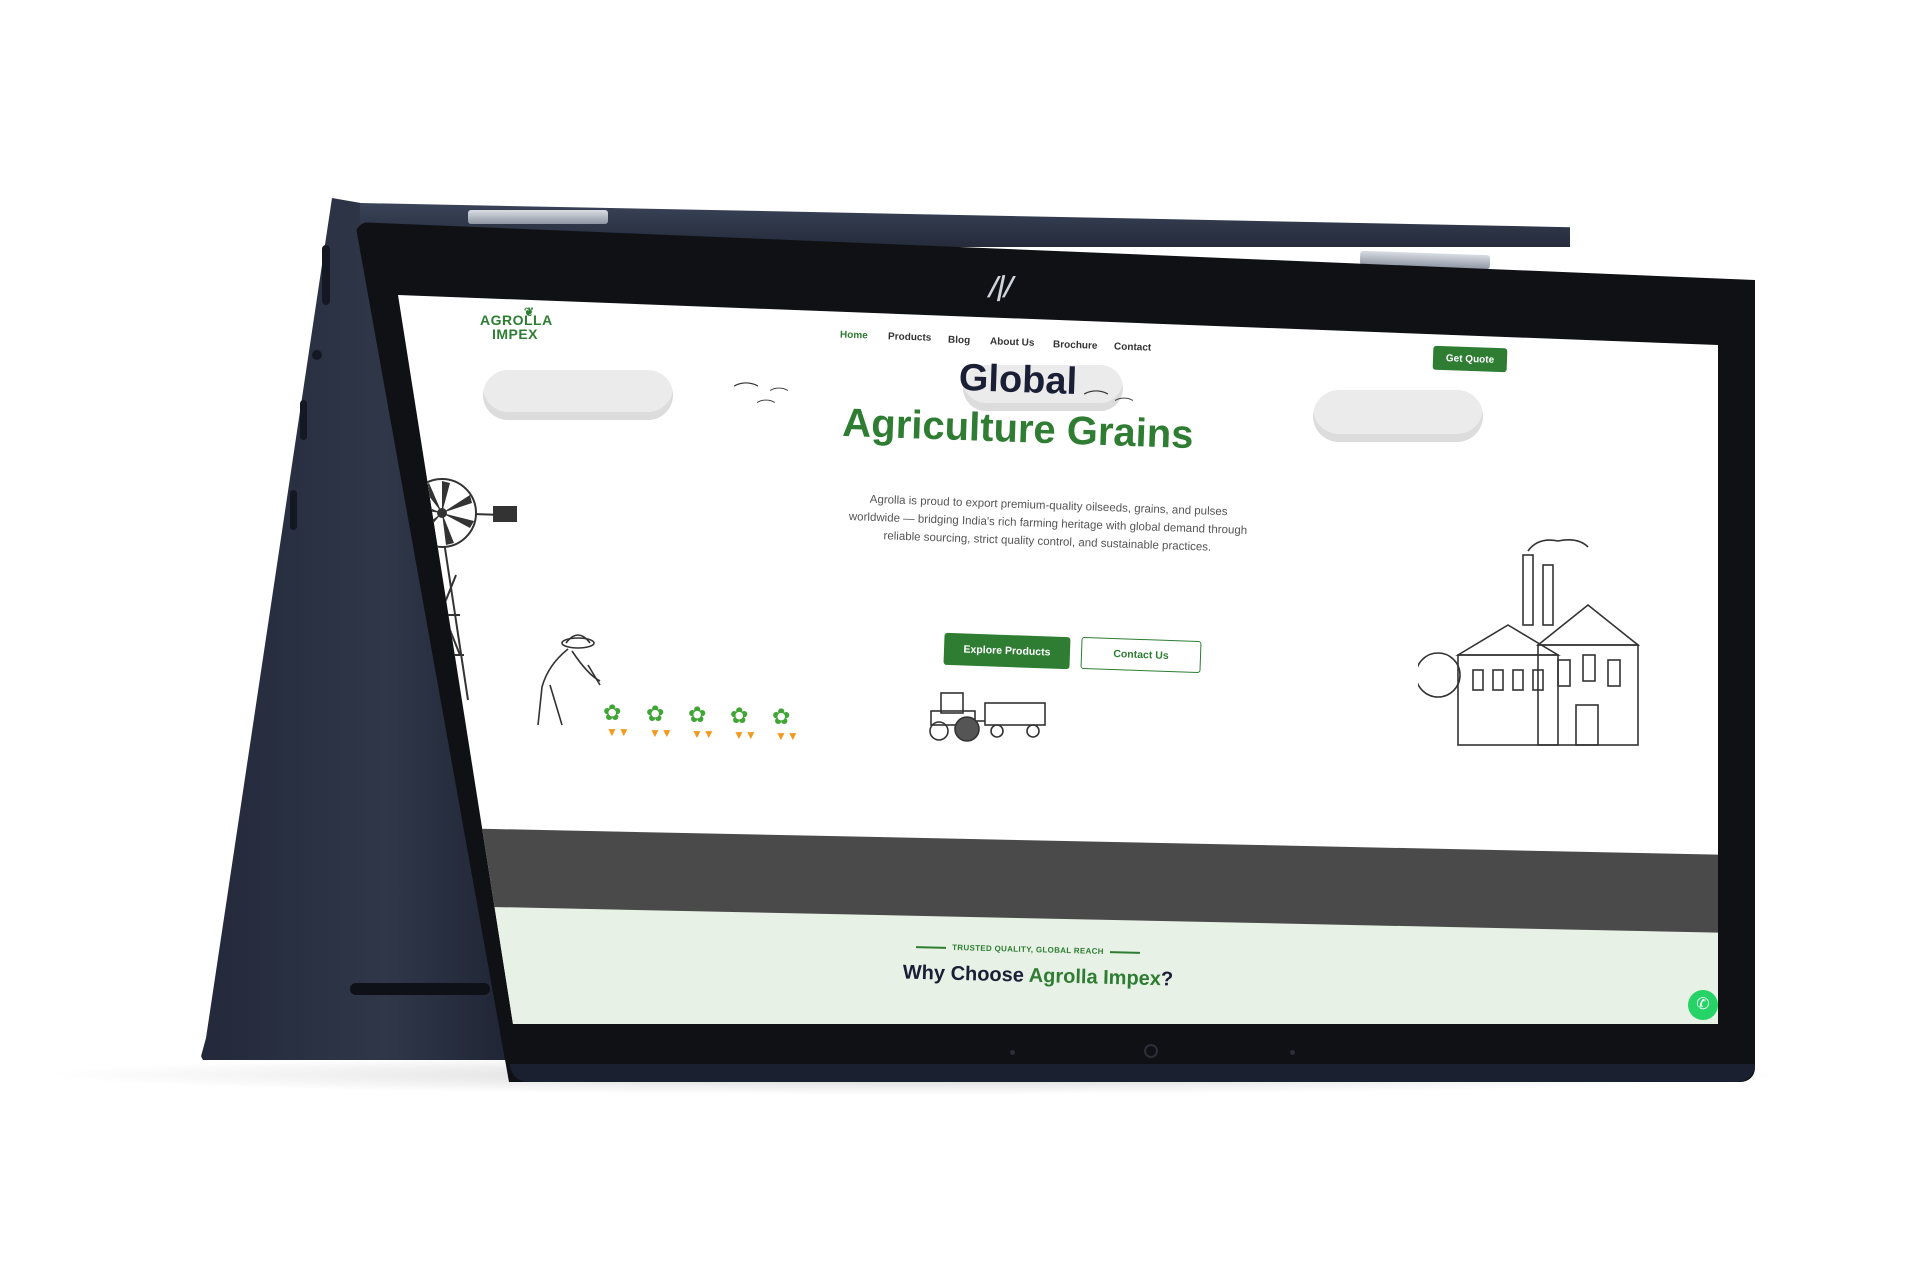 The image size is (1920, 1280). What do you see at coordinates (1133, 347) in the screenshot?
I see `nav-contact: Contact` at bounding box center [1133, 347].